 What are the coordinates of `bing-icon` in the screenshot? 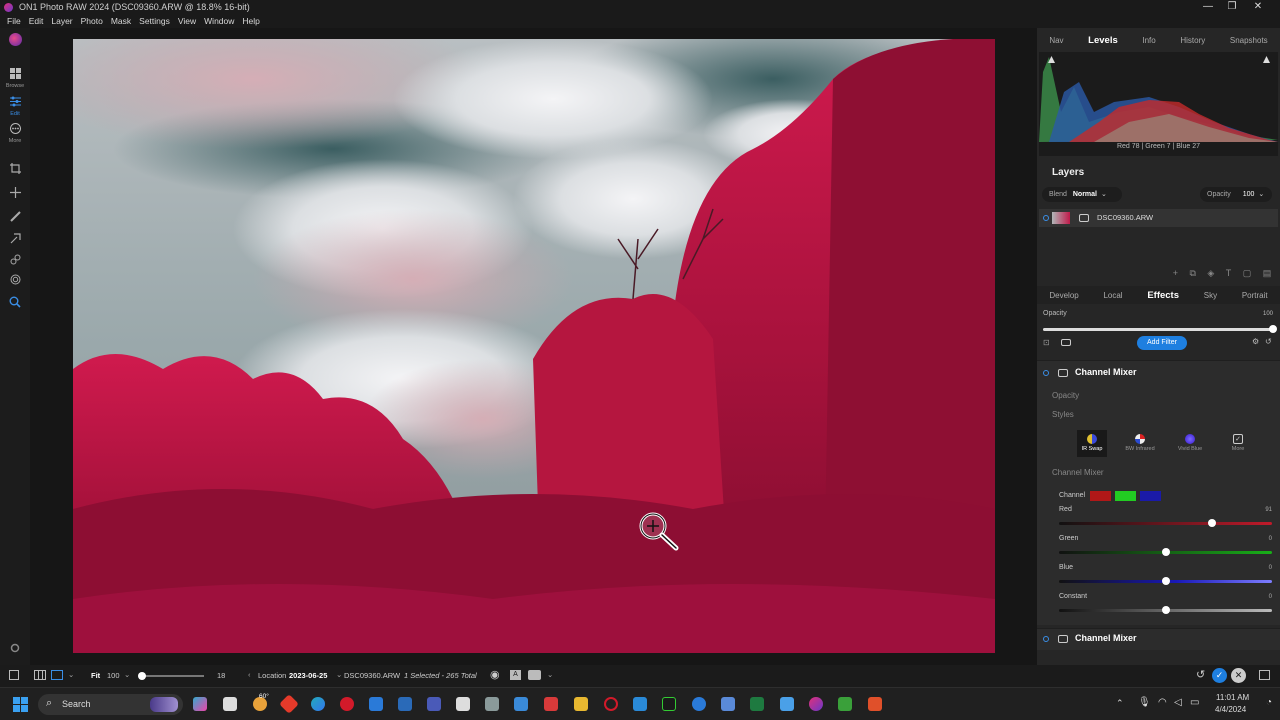 It's located at (640, 704).